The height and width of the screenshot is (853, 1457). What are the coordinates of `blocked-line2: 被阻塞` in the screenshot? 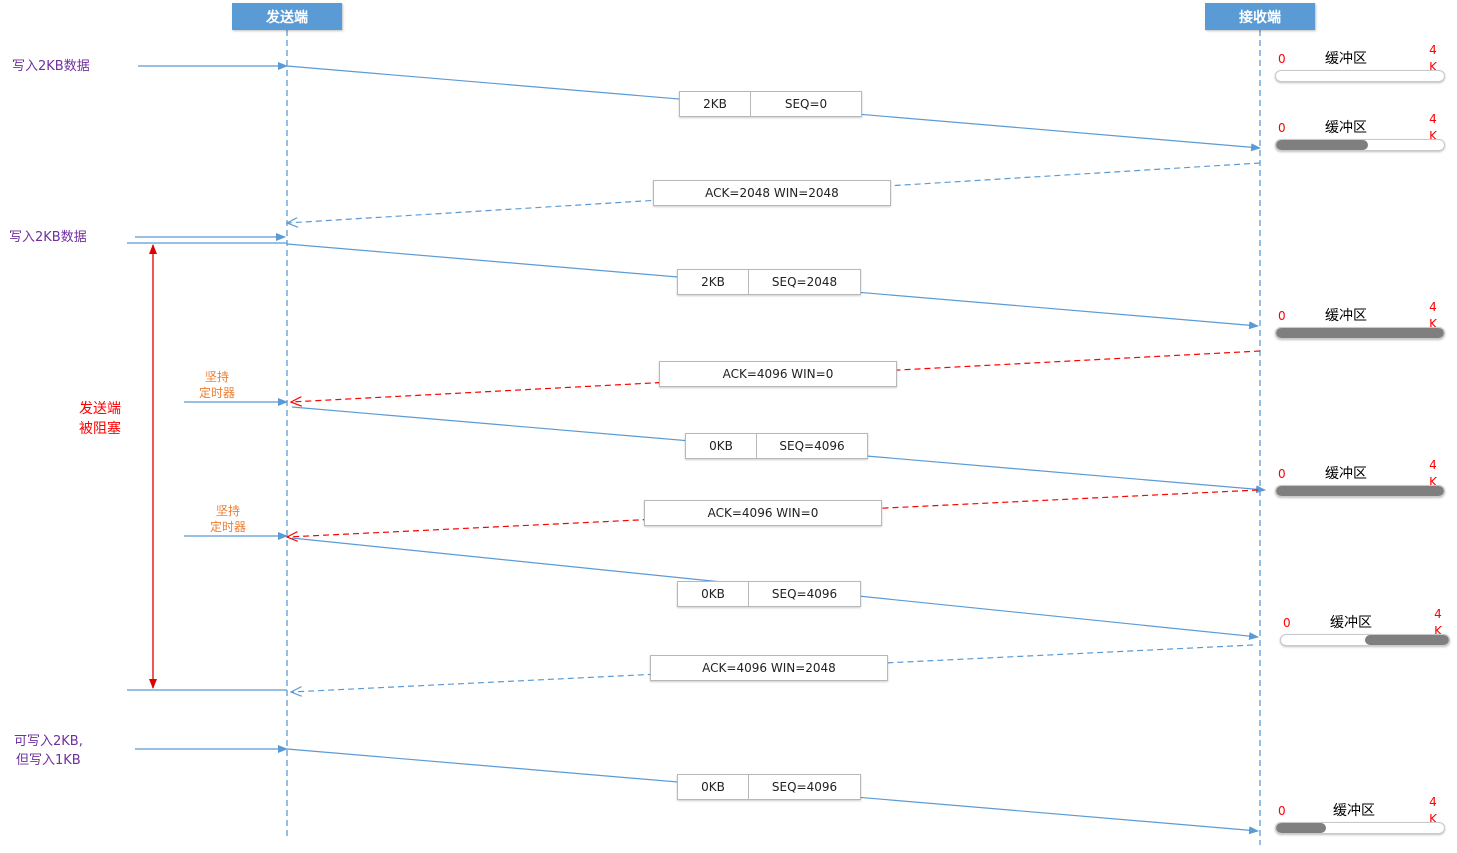 It's located at (100, 429).